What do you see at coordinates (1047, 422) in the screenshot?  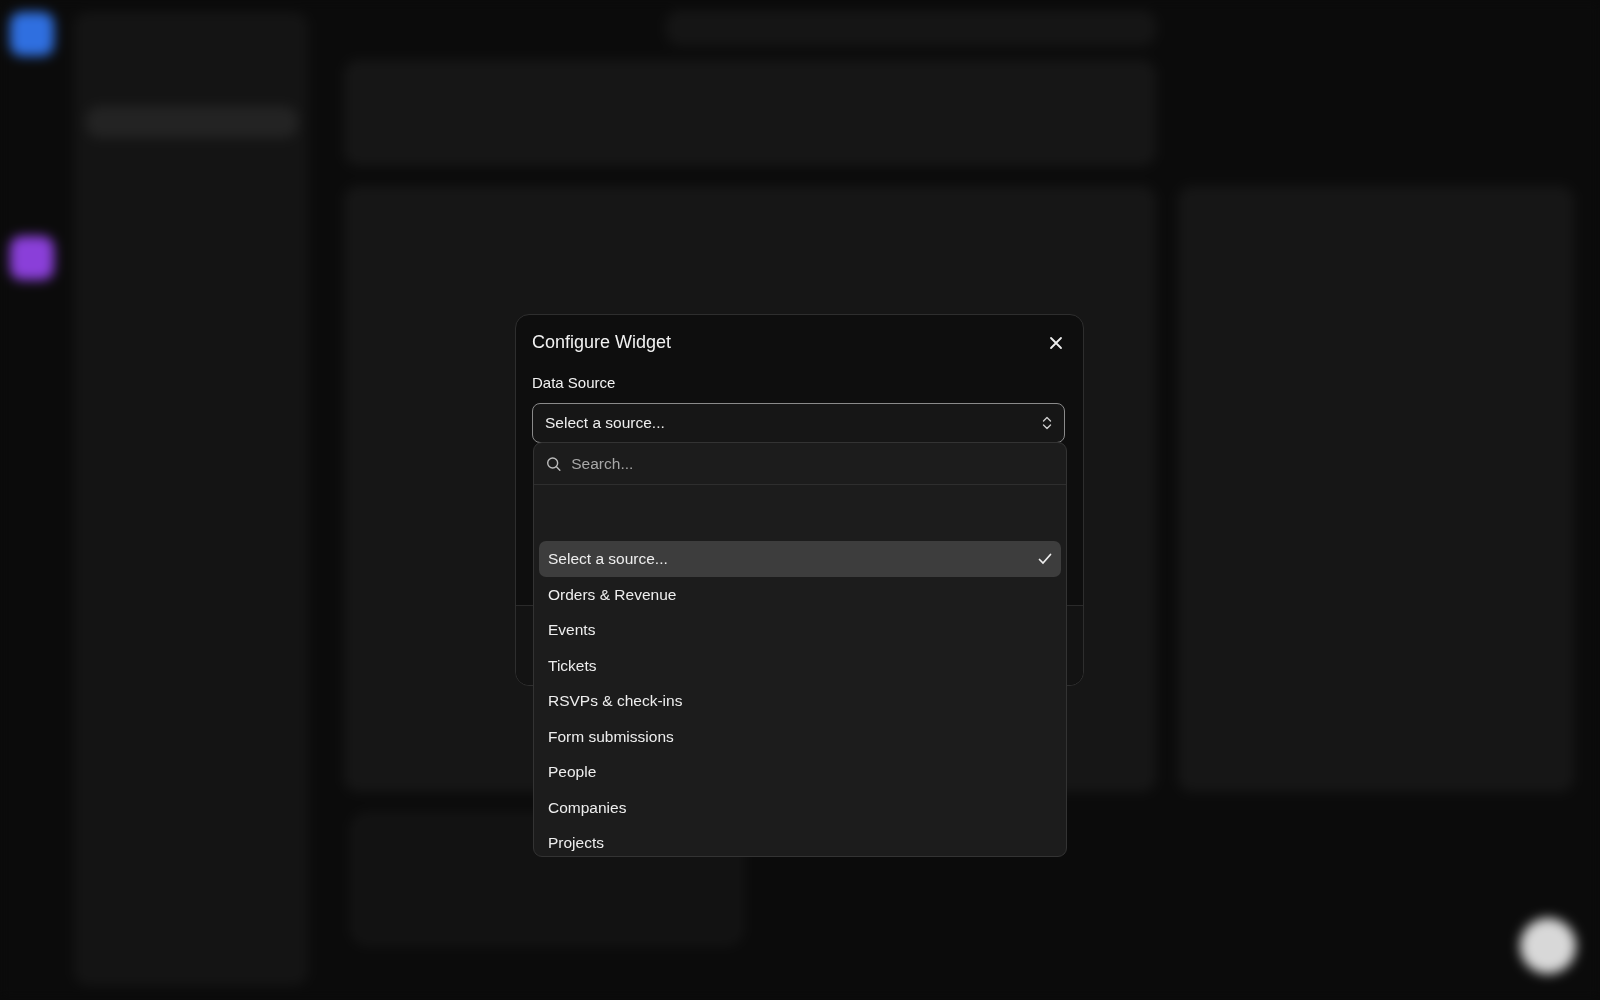 I see `chevron-updown-icon` at bounding box center [1047, 422].